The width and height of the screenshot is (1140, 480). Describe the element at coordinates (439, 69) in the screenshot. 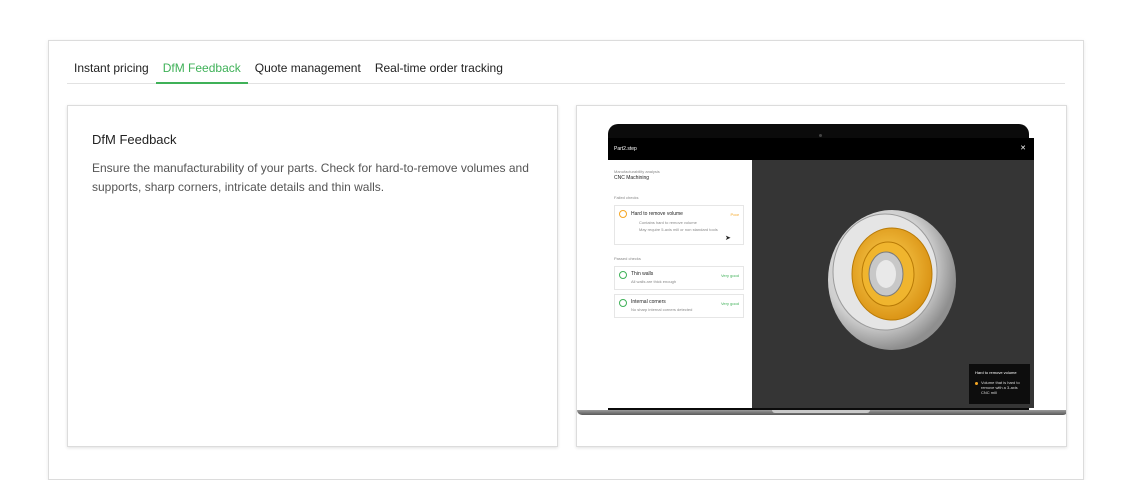

I see `tab-order-tracking: Real-time order tracking` at that location.